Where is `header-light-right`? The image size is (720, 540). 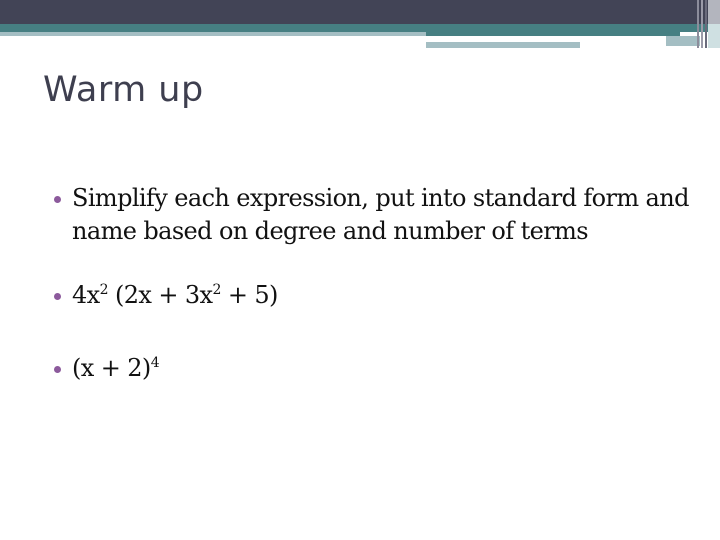 header-light-right is located at coordinates (683, 41).